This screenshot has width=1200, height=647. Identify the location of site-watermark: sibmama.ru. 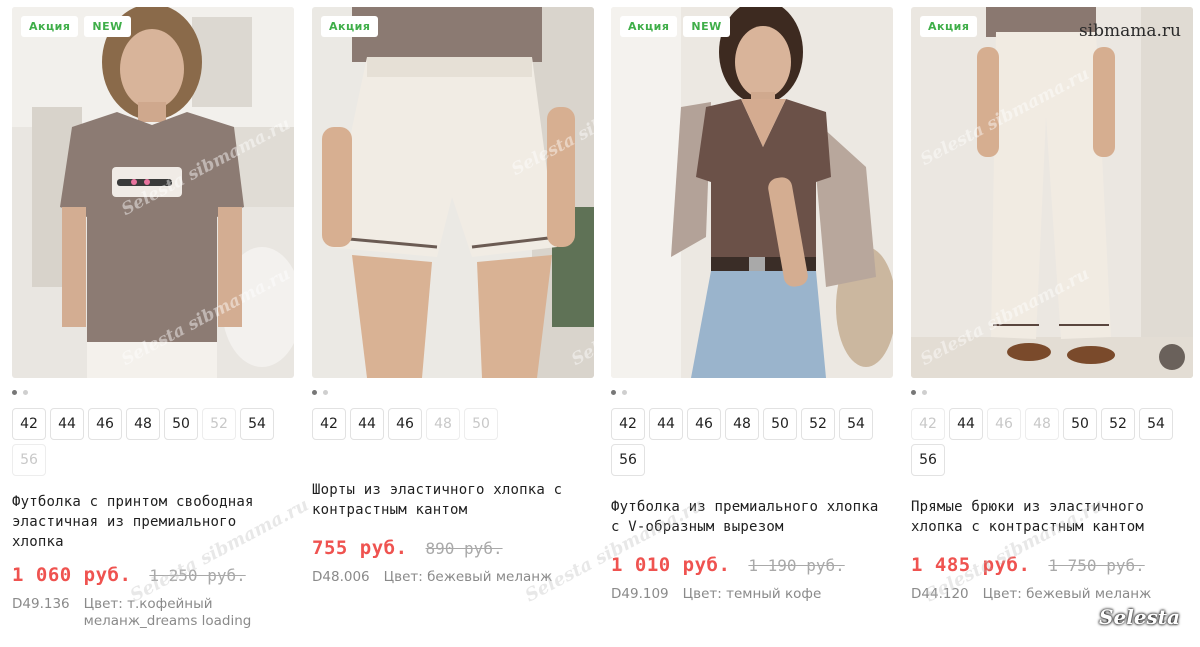
(1129, 31).